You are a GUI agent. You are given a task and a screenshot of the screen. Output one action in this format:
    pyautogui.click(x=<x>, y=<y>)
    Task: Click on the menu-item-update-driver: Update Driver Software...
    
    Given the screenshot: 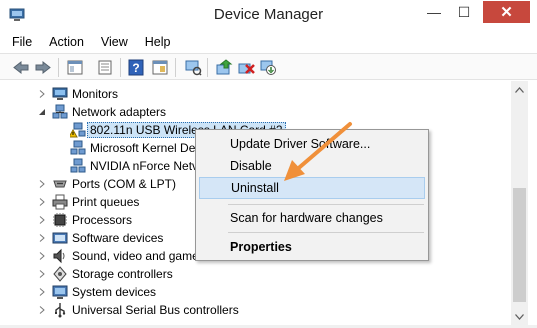 What is the action you would take?
    pyautogui.click(x=312, y=144)
    